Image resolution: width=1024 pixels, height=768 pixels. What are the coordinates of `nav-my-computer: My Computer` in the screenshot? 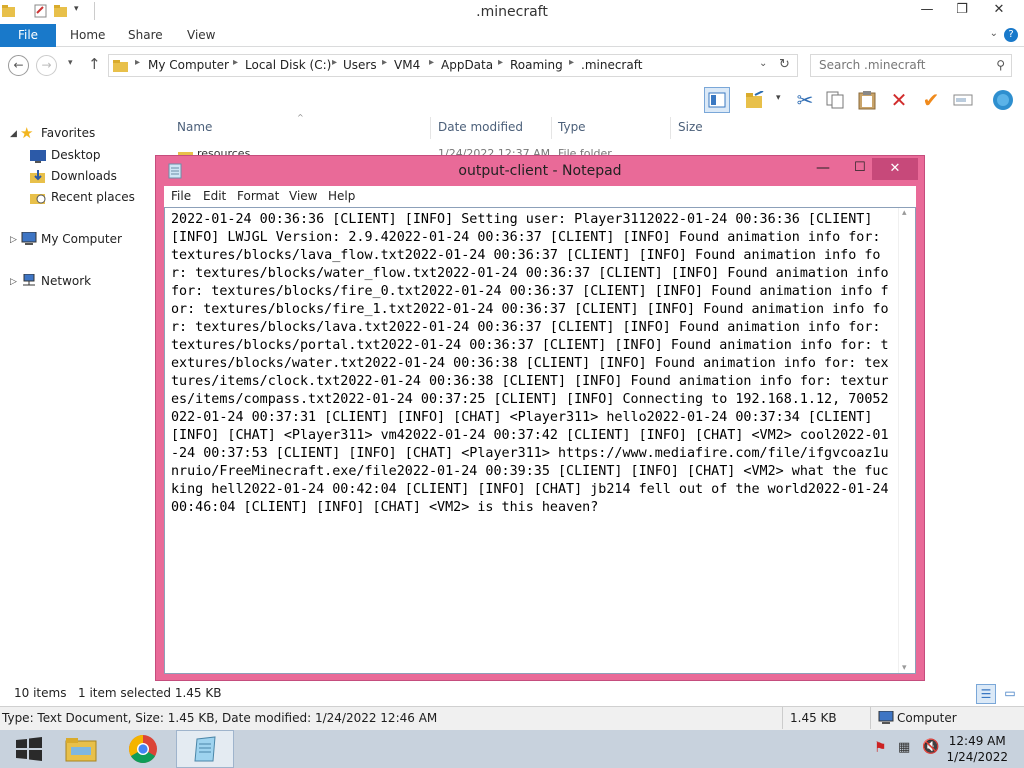 It's located at (81, 239).